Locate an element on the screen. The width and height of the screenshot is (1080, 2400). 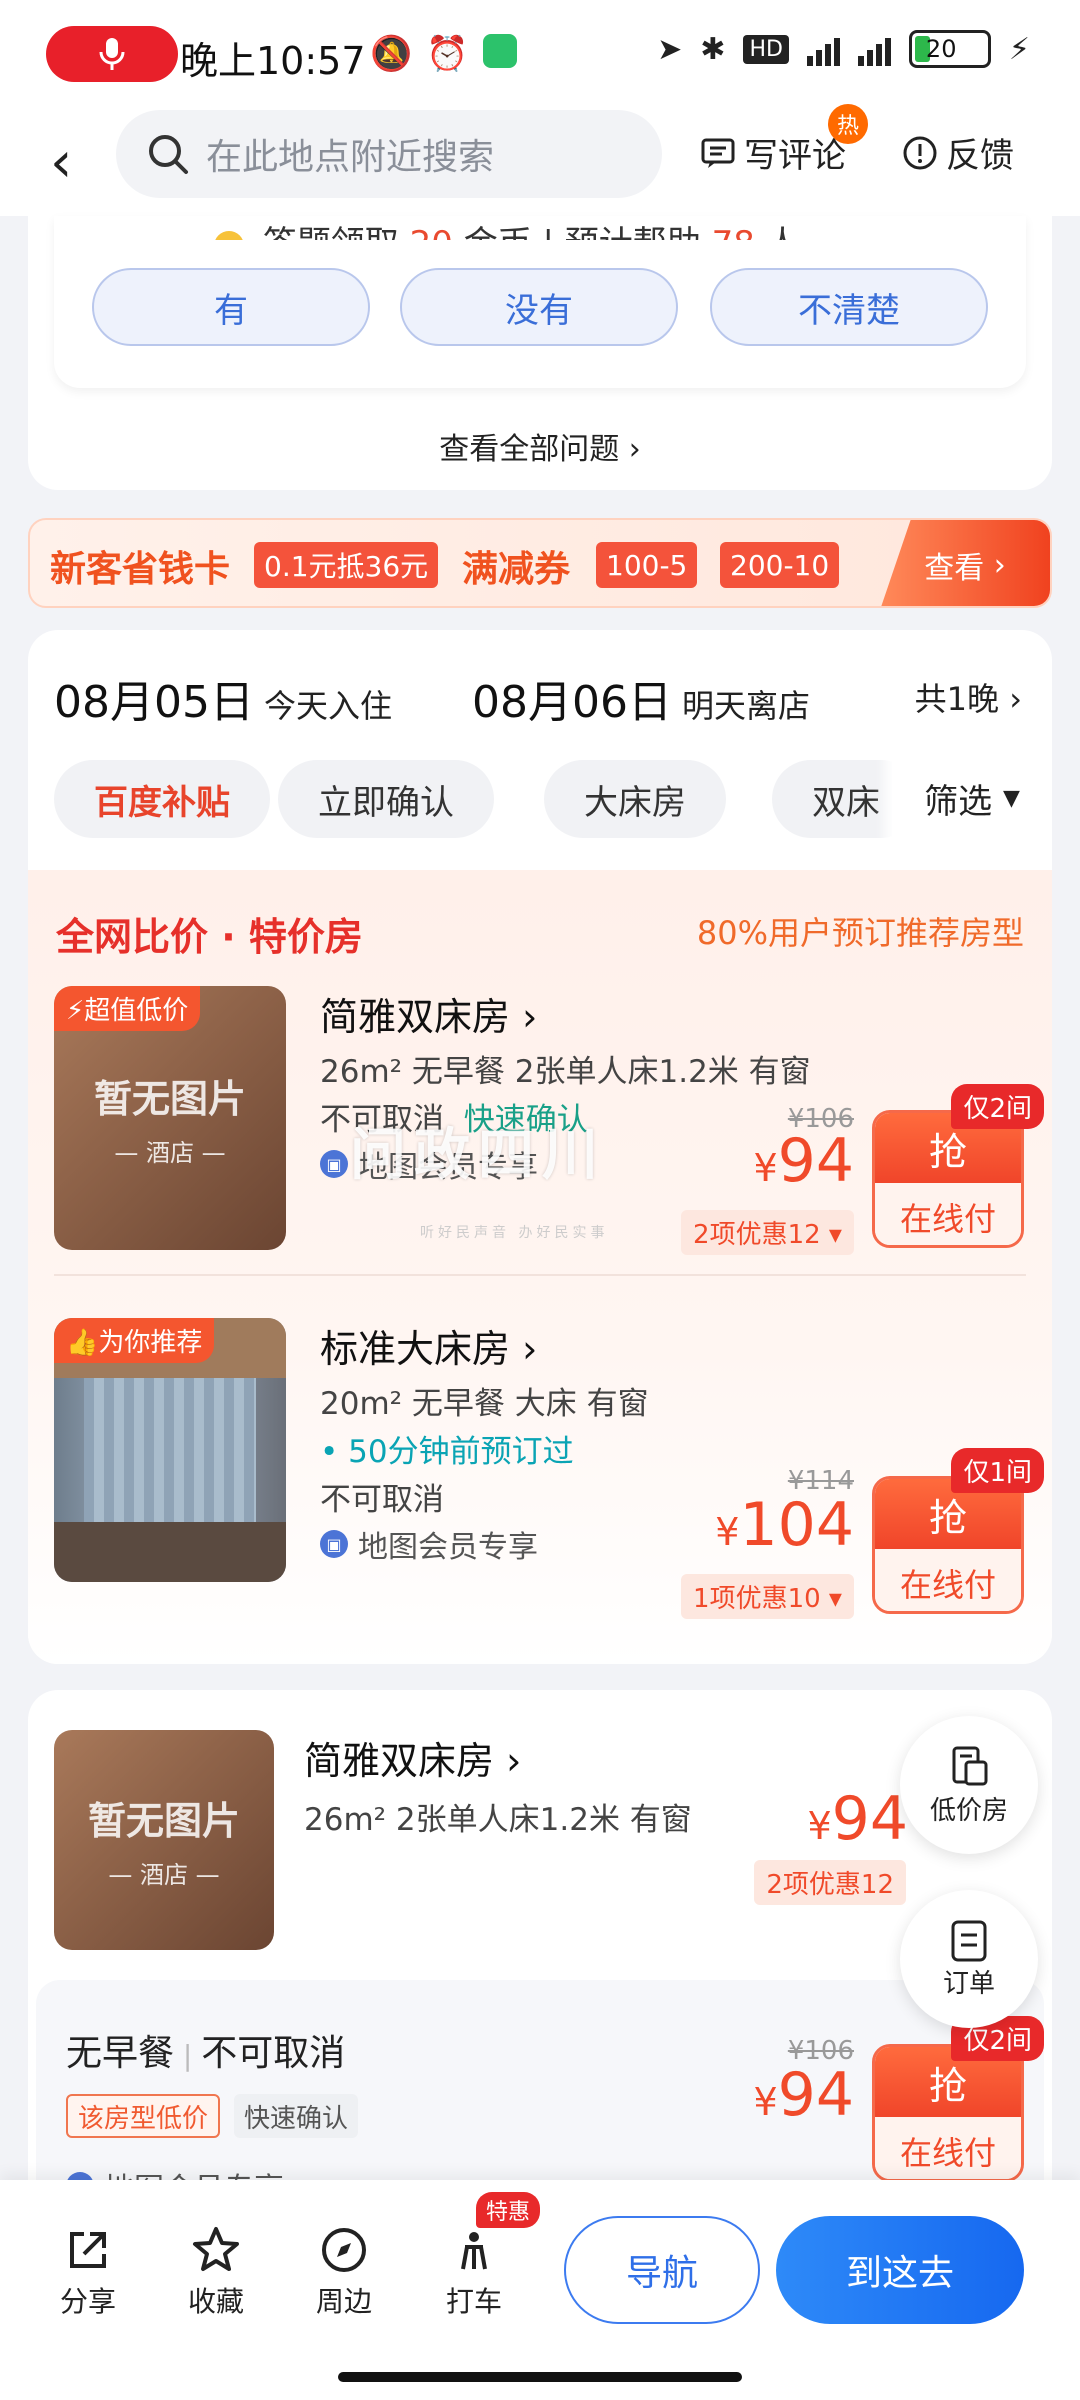
filter-baidu-subsidy: 百度补贴 is located at coordinates (162, 799).